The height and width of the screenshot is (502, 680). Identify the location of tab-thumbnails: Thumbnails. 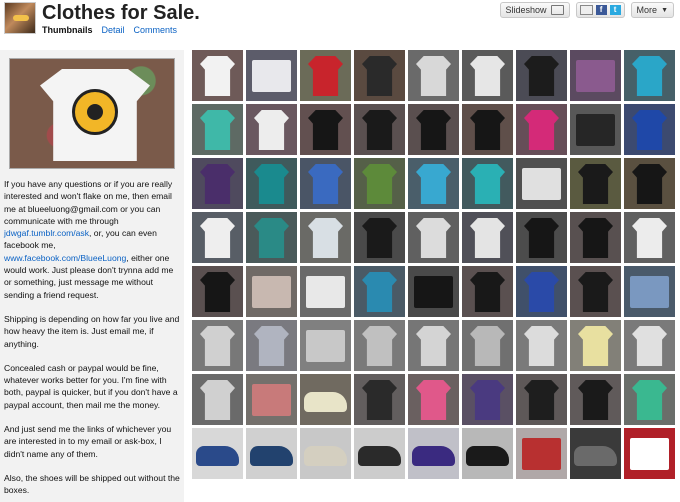
(67, 30).